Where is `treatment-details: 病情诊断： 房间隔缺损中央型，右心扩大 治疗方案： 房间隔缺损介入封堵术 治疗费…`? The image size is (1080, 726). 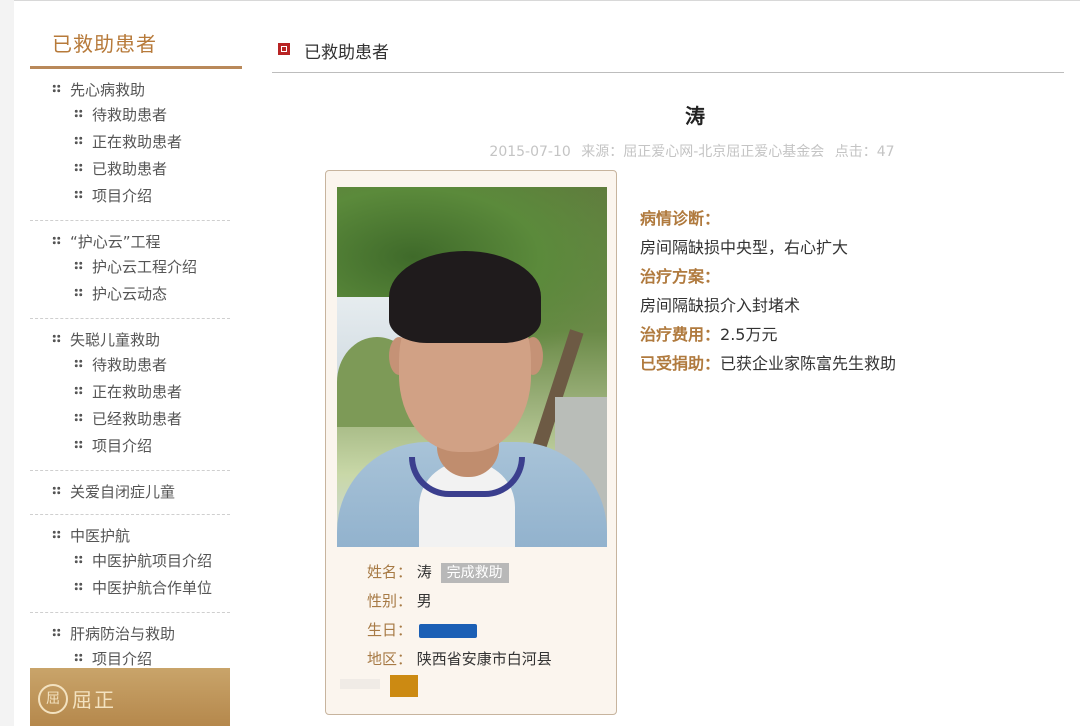 treatment-details: 病情诊断： 房间隔缺损中央型，右心扩大 治疗方案： 房间隔缺损介入封堵术 治疗费… is located at coordinates (768, 291).